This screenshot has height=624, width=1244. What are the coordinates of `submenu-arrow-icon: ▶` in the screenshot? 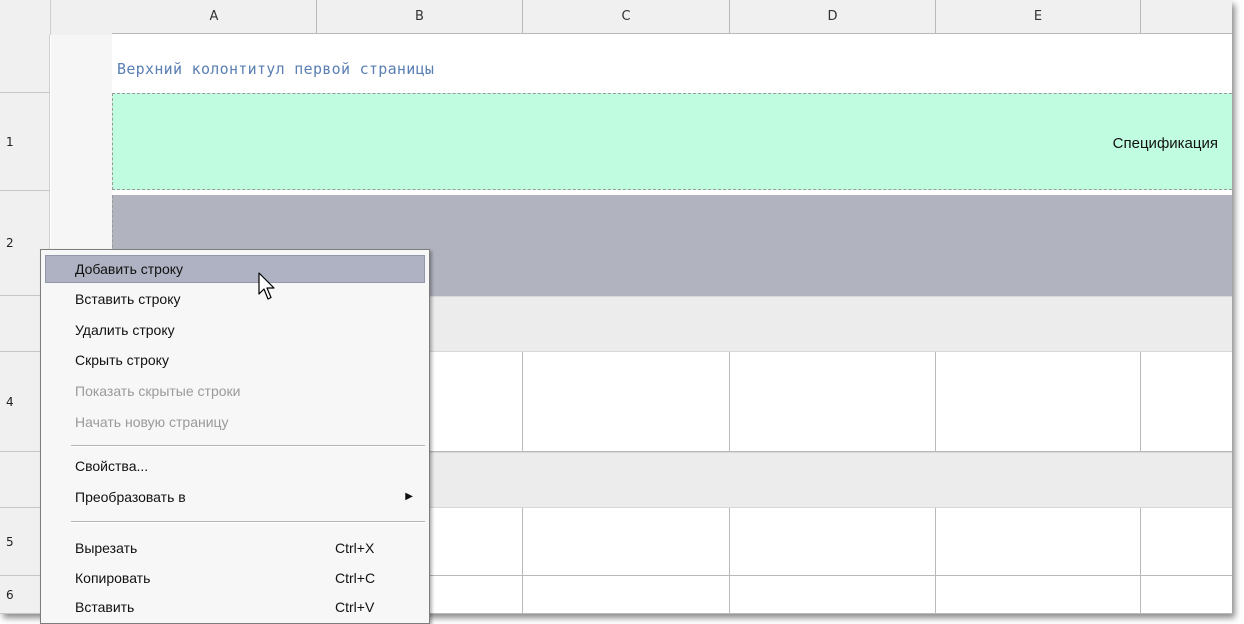 It's located at (409, 496).